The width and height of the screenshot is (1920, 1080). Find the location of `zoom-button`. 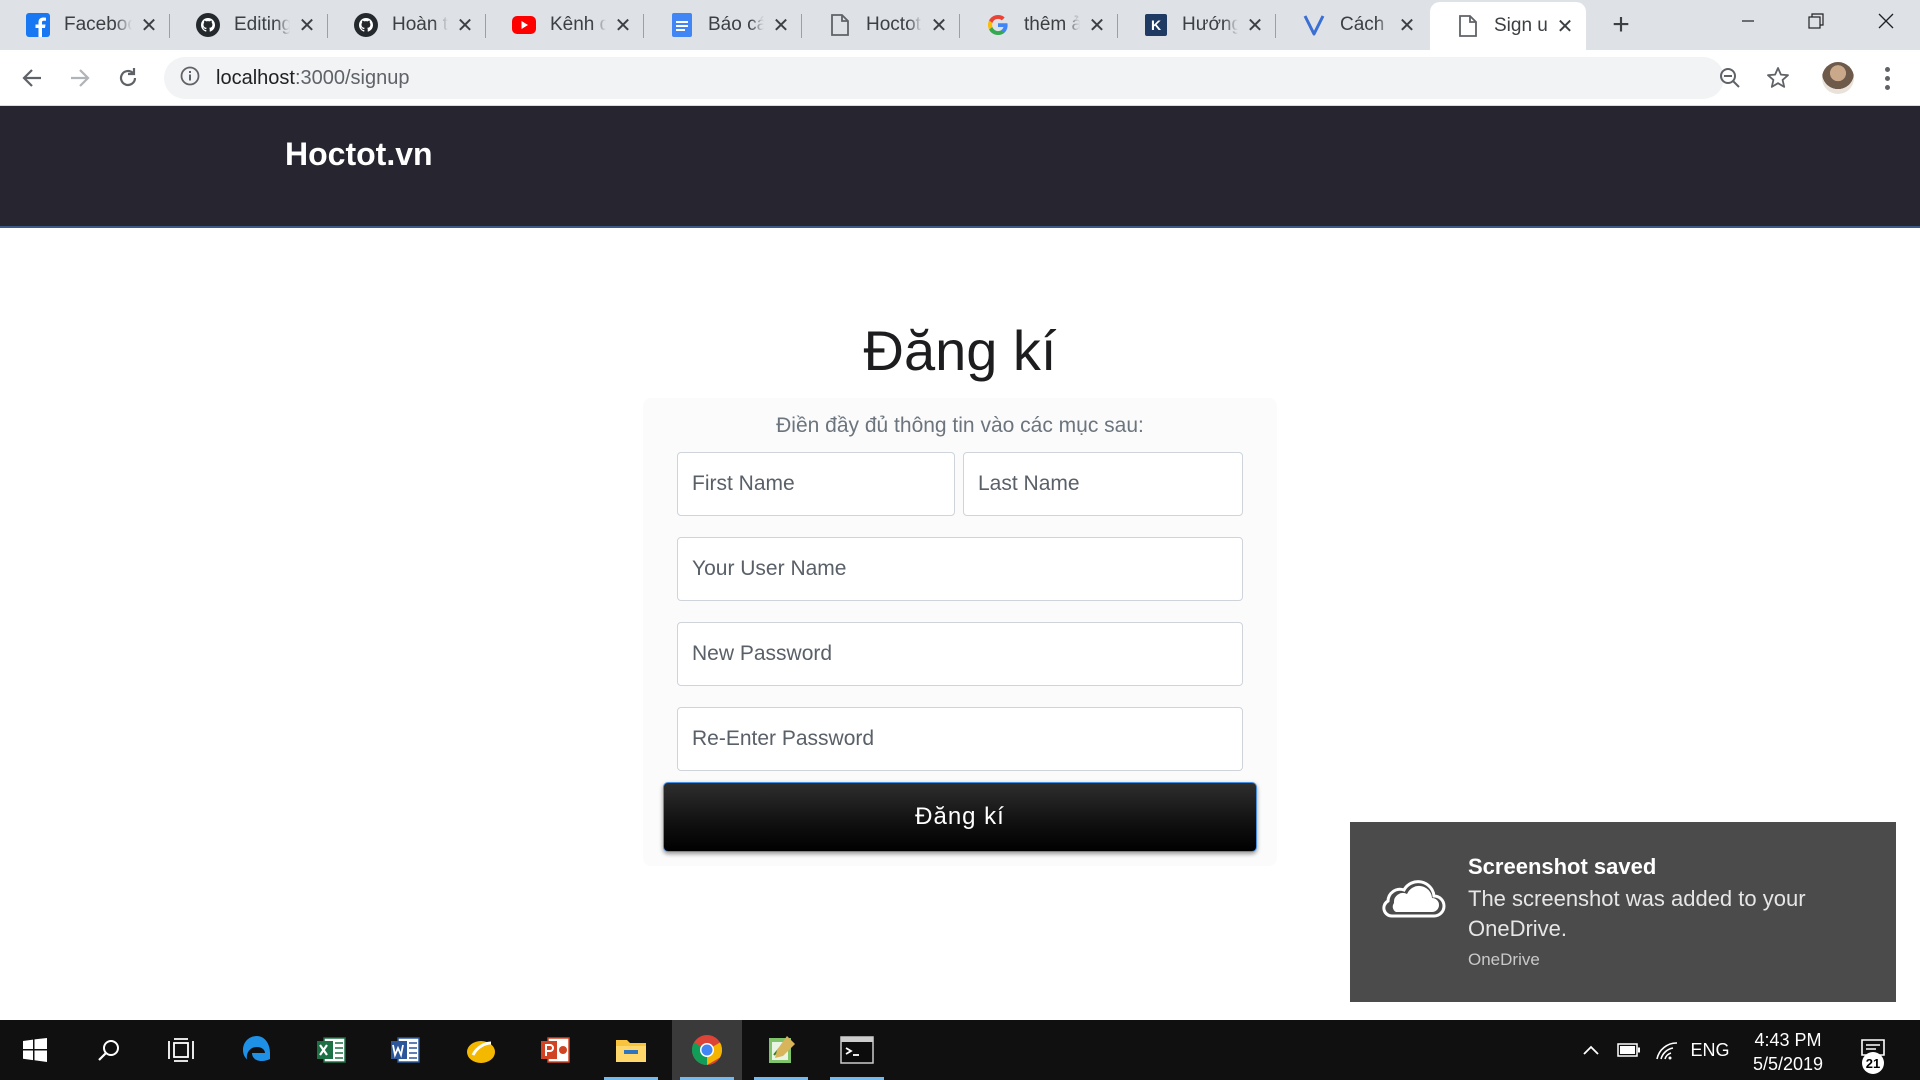

zoom-button is located at coordinates (1730, 78).